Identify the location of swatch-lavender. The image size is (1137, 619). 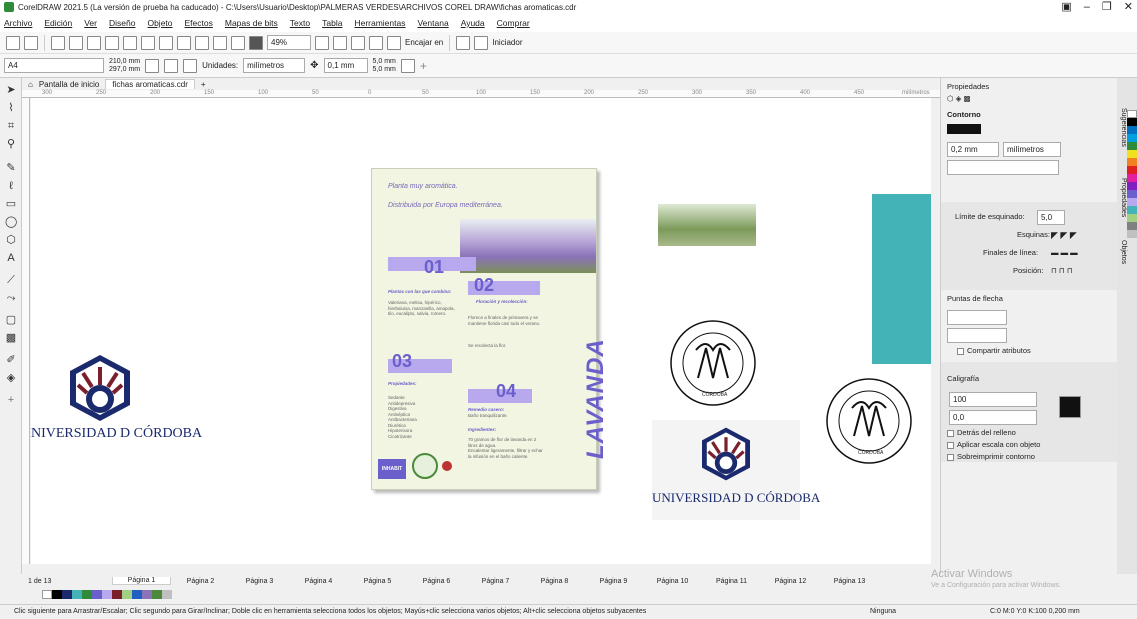
(1132, 202).